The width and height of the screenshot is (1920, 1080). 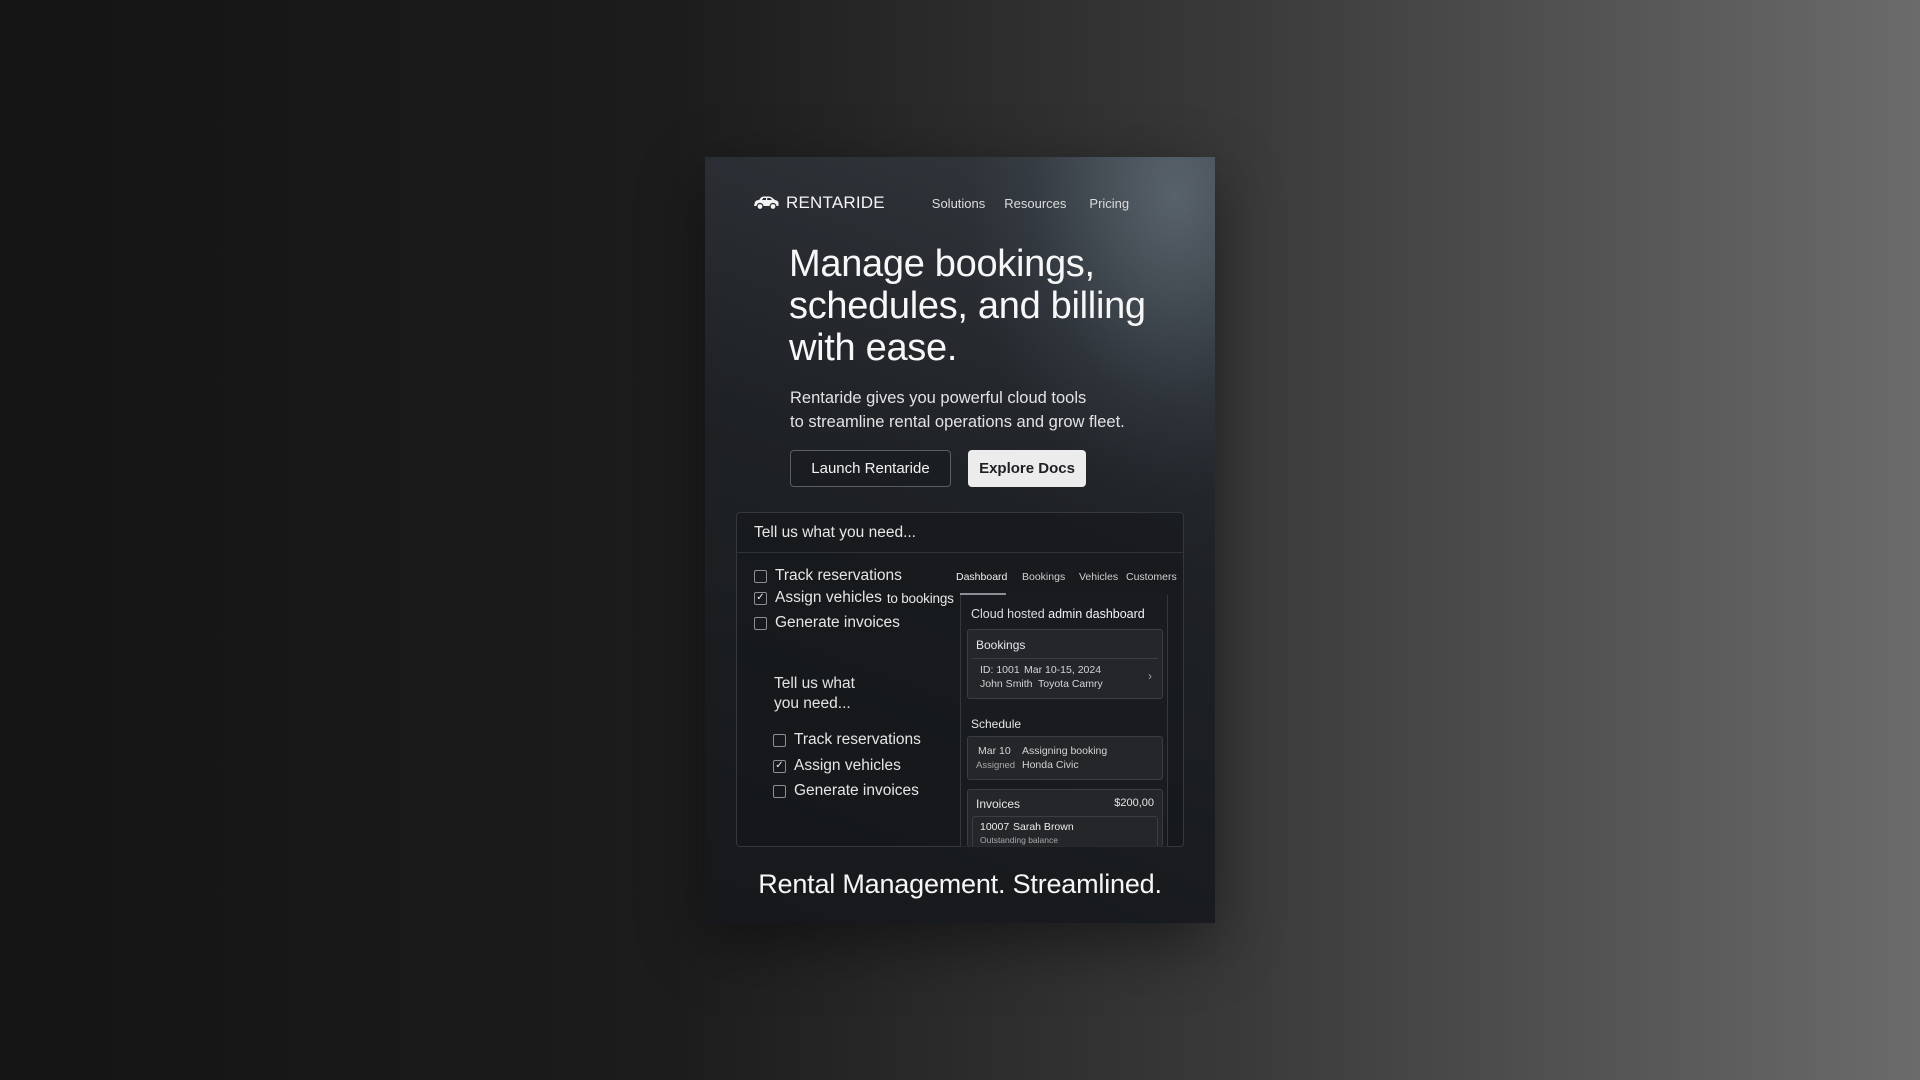 What do you see at coordinates (1001, 645) in the screenshot?
I see `bookings-title: Bookings` at bounding box center [1001, 645].